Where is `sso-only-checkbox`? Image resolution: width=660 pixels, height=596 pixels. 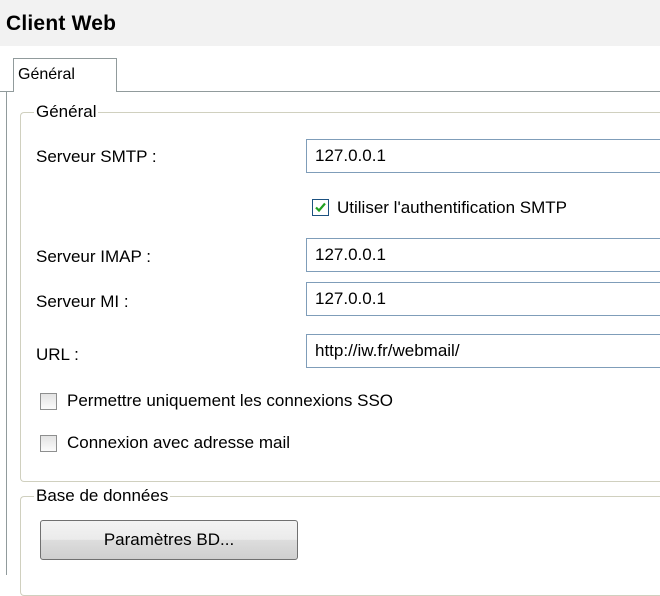 sso-only-checkbox is located at coordinates (48, 401).